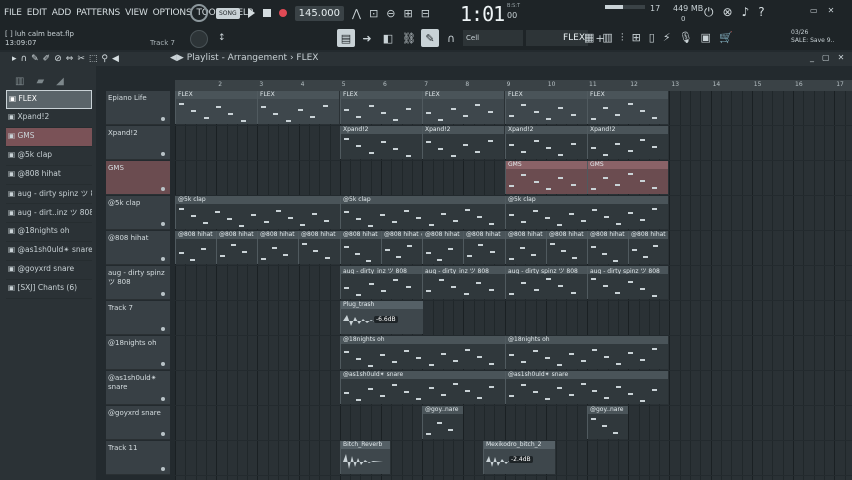  I want to click on app-minimize-icon: ▭, so click(814, 10).